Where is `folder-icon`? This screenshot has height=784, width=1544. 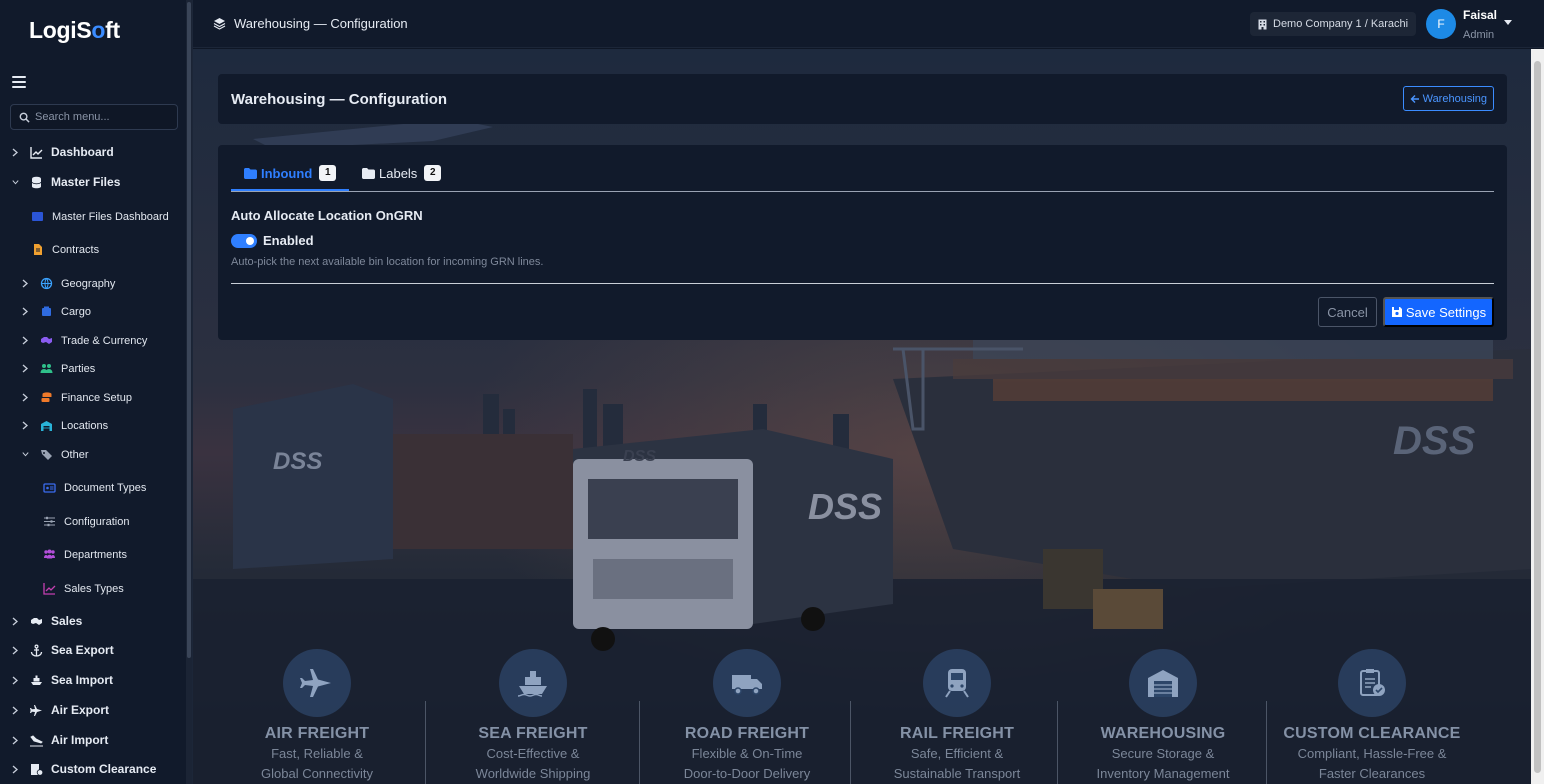 folder-icon is located at coordinates (368, 173).